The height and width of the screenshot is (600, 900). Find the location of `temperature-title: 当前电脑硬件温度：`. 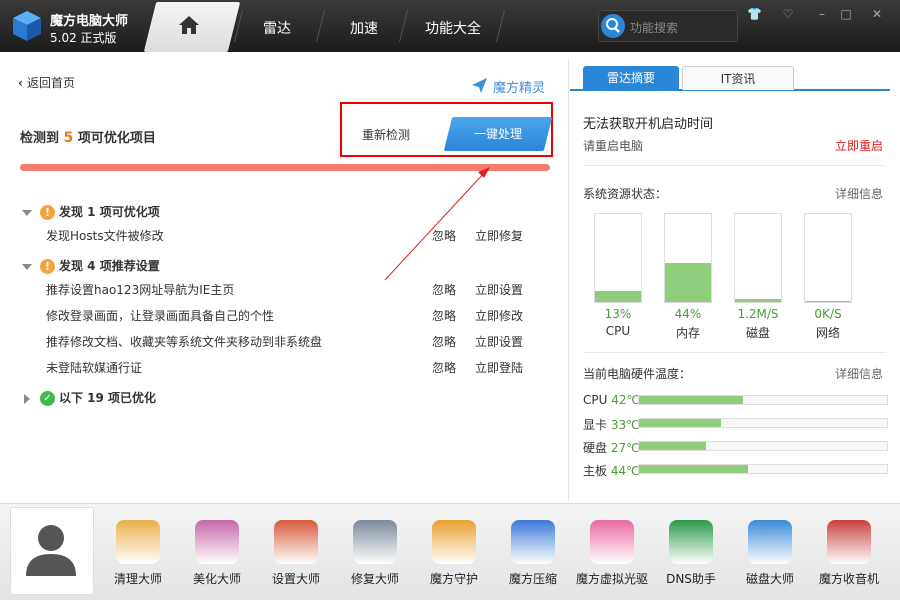

temperature-title: 当前电脑硬件温度： is located at coordinates (637, 374).